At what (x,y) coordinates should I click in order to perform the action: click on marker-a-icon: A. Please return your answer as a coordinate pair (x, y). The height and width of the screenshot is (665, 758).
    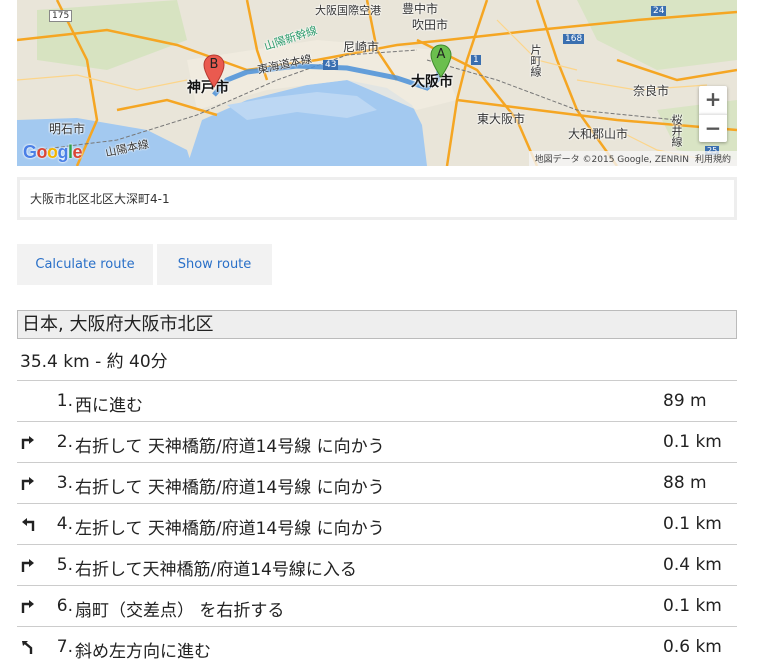
    Looking at the image, I should click on (441, 61).